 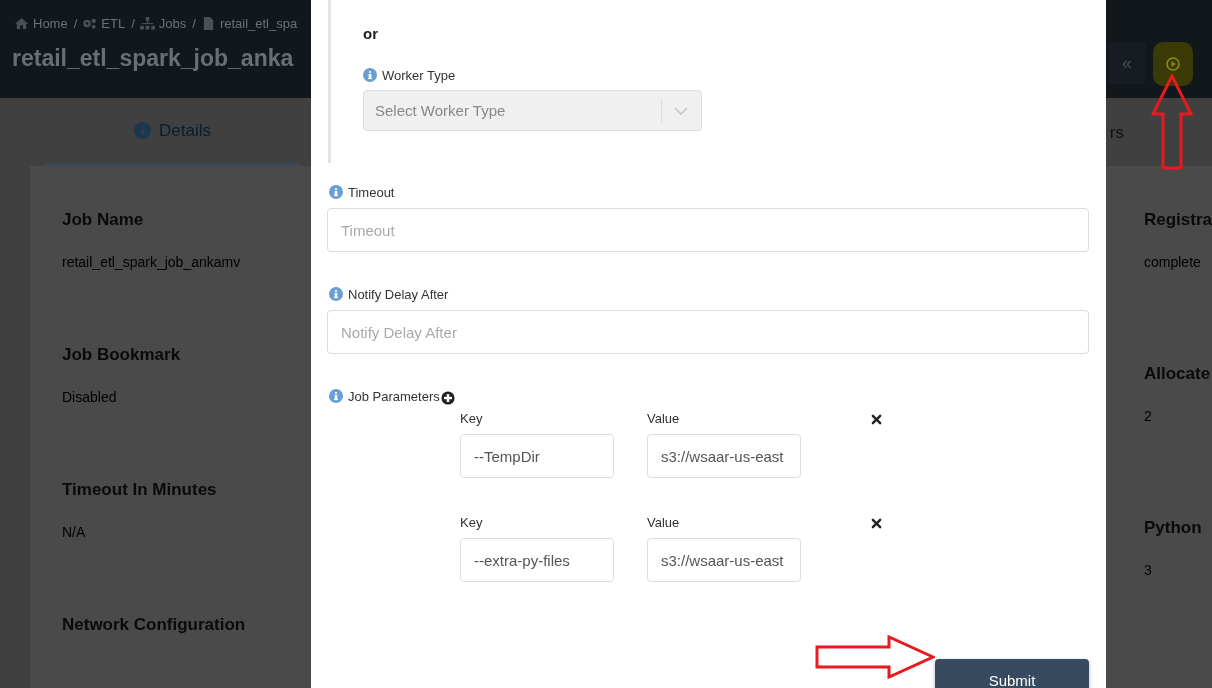 What do you see at coordinates (1178, 374) in the screenshot?
I see `field-label: Allocate` at bounding box center [1178, 374].